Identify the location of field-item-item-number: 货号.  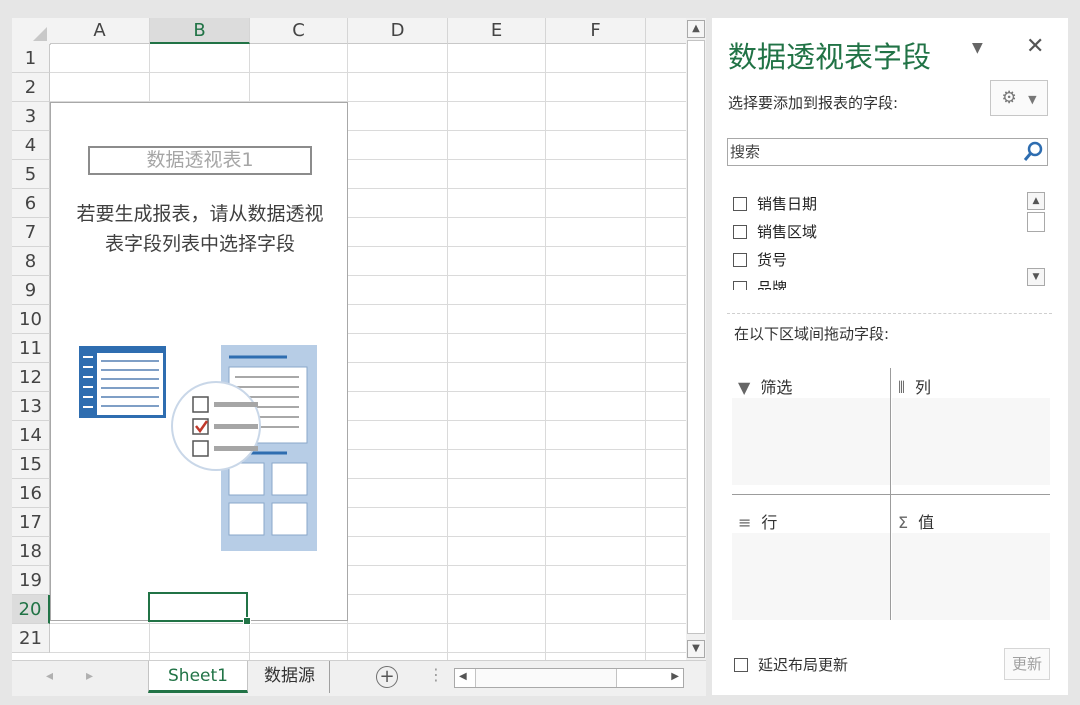
(760, 260).